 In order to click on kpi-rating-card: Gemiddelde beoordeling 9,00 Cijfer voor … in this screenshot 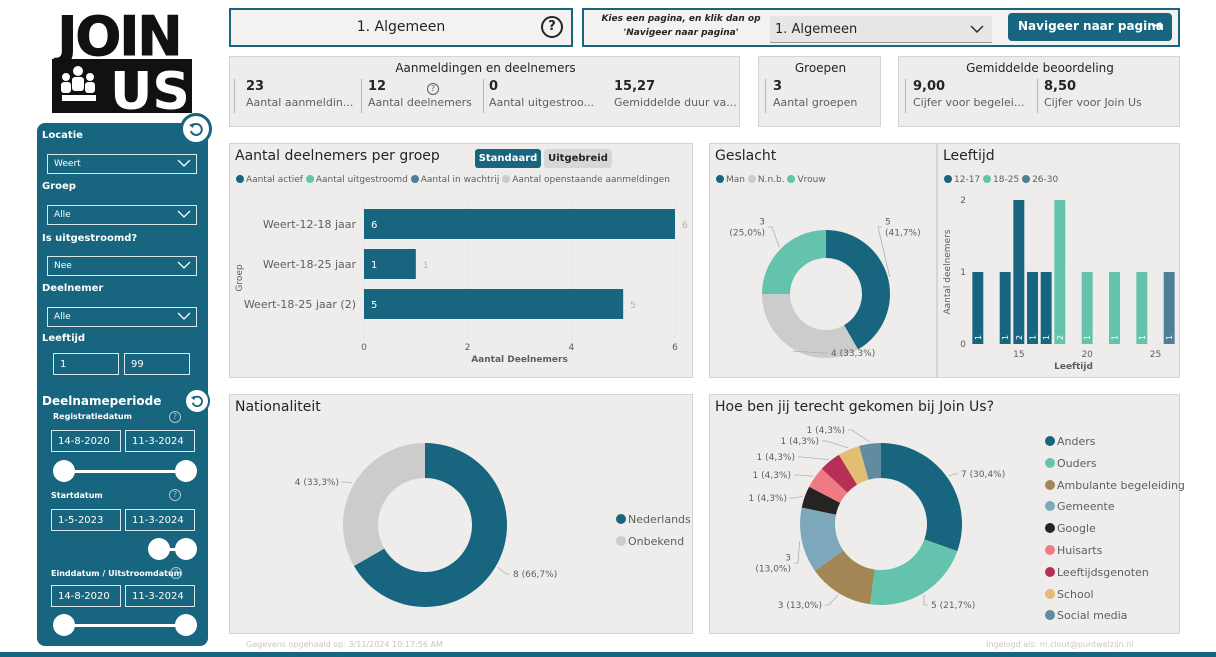, I will do `click(1039, 91)`.